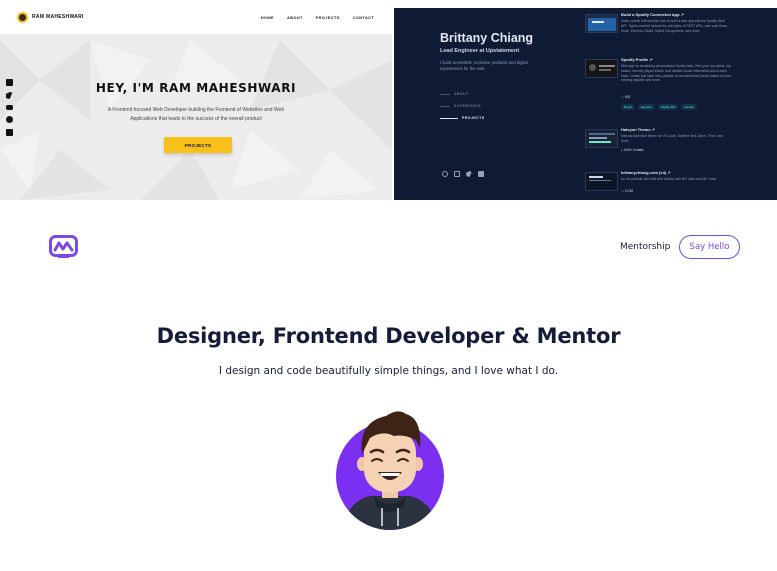 This screenshot has width=777, height=571. What do you see at coordinates (388, 336) in the screenshot?
I see `hero-title: Designer, Frontend Developer & Mentor` at bounding box center [388, 336].